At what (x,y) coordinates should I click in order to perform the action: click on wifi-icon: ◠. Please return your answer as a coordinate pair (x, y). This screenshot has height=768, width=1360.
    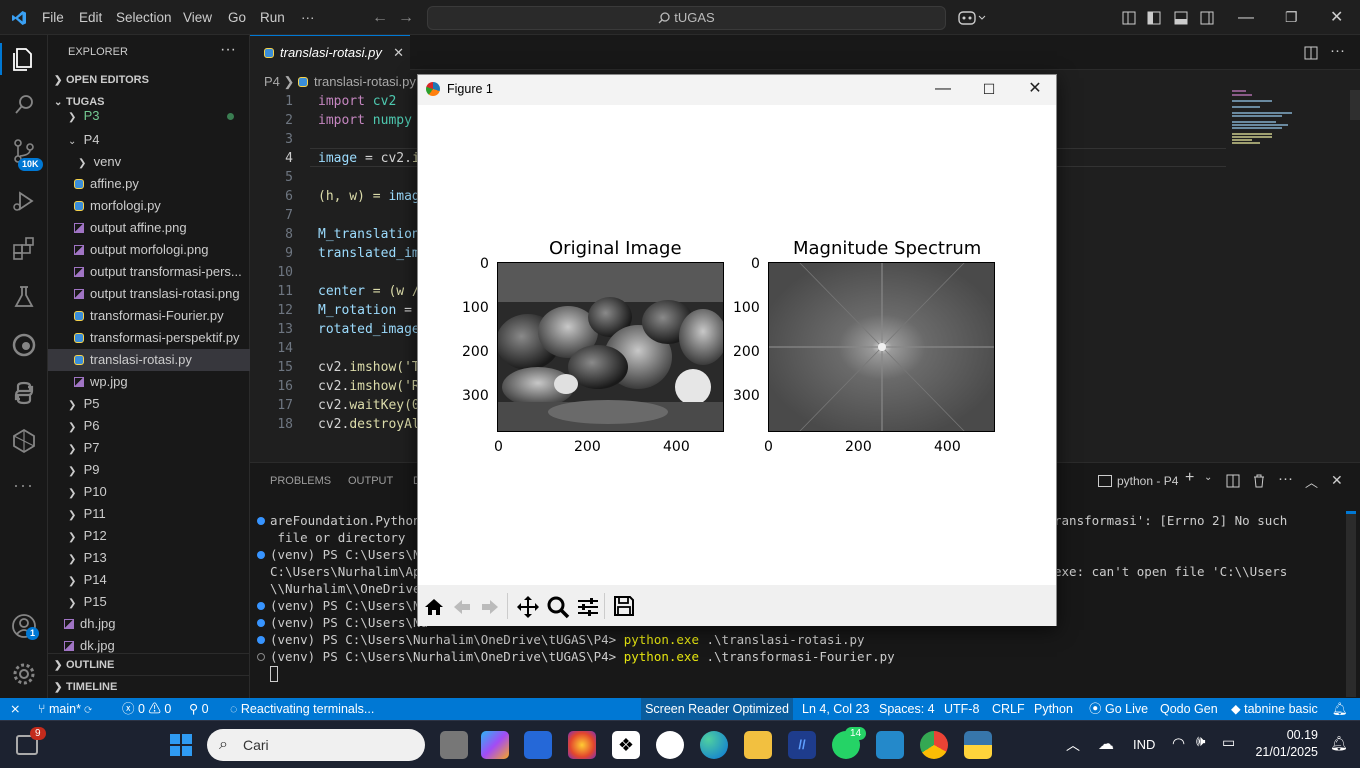
    Looking at the image, I should click on (1178, 743).